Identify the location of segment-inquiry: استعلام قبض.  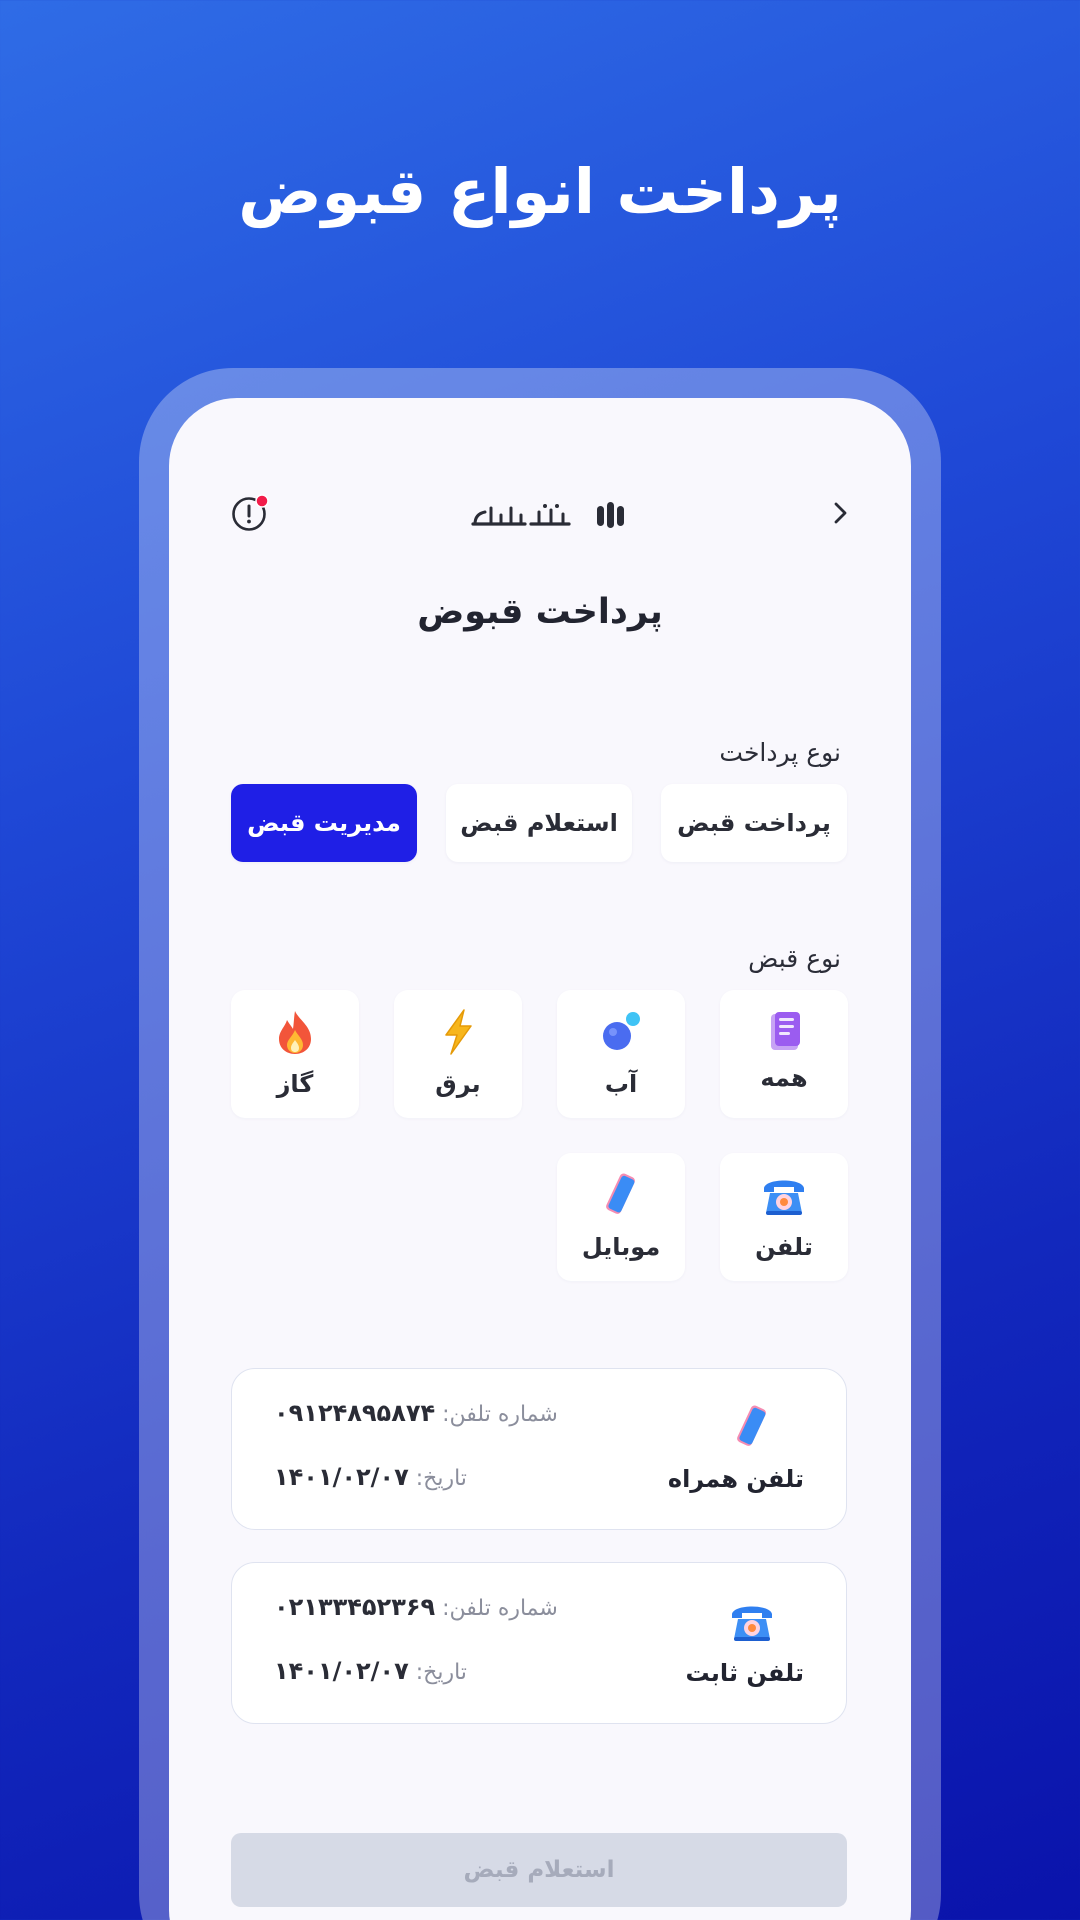
(539, 823).